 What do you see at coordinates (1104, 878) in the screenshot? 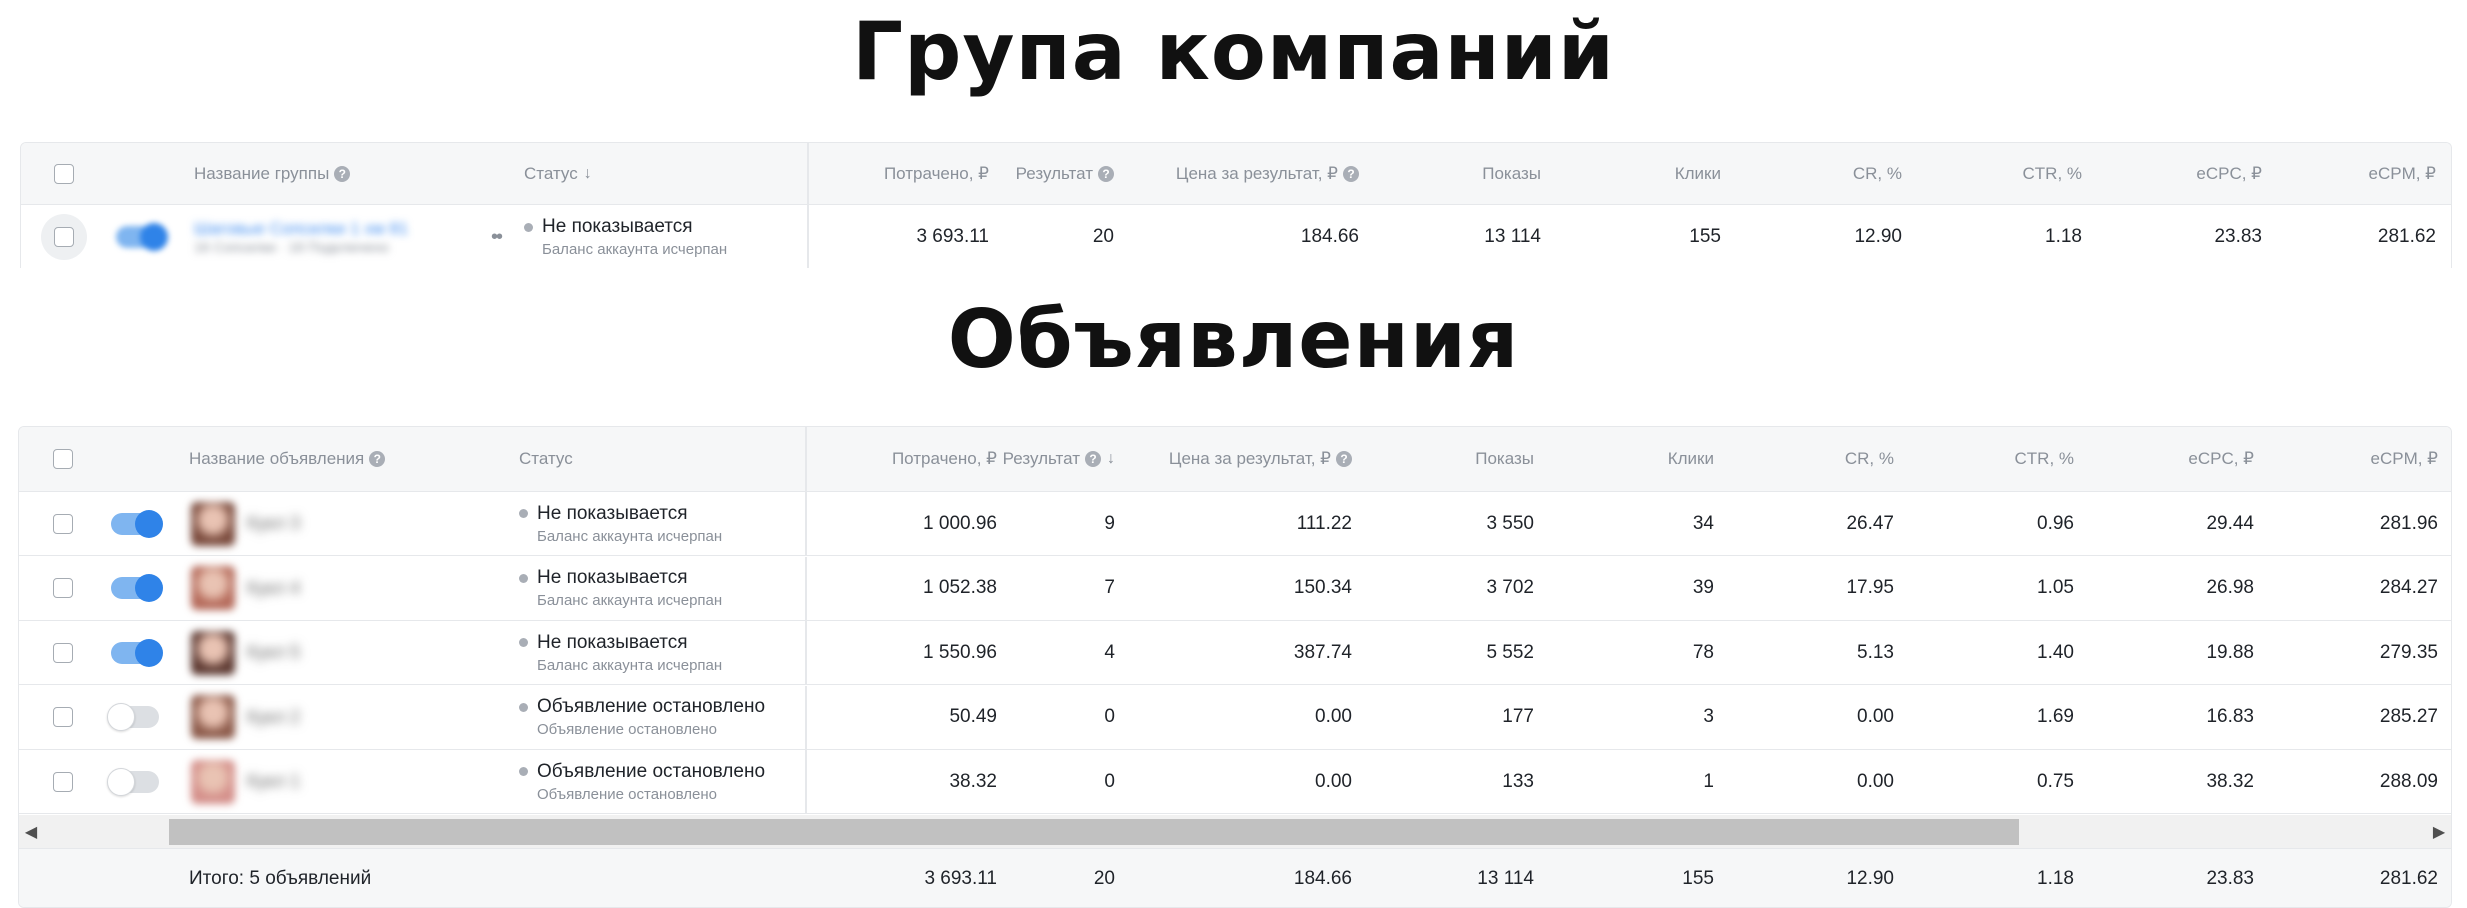
I see `total-result-cell: 20` at bounding box center [1104, 878].